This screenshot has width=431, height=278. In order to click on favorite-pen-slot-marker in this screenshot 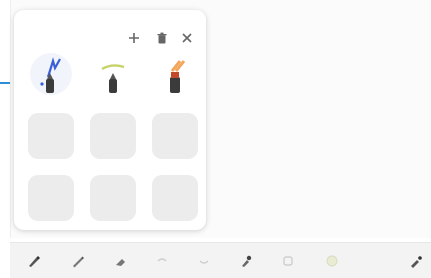, I will do `click(113, 74)`.